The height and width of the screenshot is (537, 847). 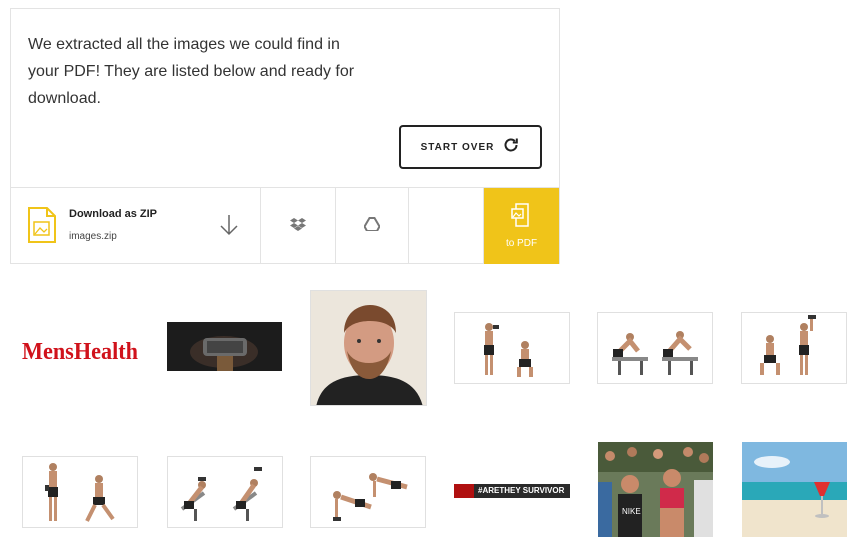 What do you see at coordinates (508, 350) in the screenshot?
I see `photo-exercise` at bounding box center [508, 350].